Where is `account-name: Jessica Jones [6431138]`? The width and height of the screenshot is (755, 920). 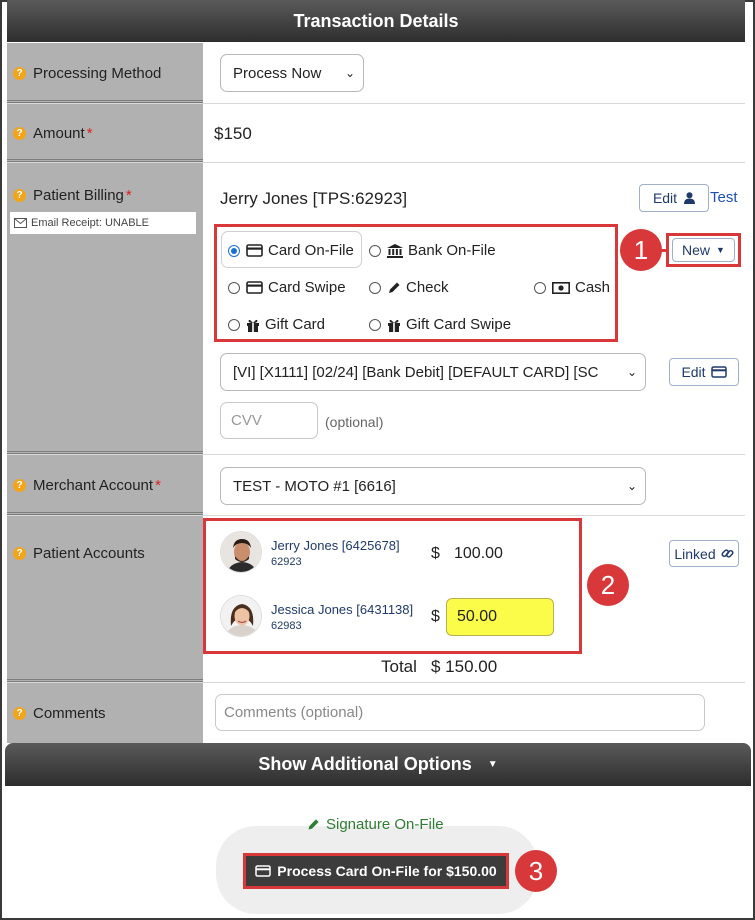
account-name: Jessica Jones [6431138] is located at coordinates (342, 609).